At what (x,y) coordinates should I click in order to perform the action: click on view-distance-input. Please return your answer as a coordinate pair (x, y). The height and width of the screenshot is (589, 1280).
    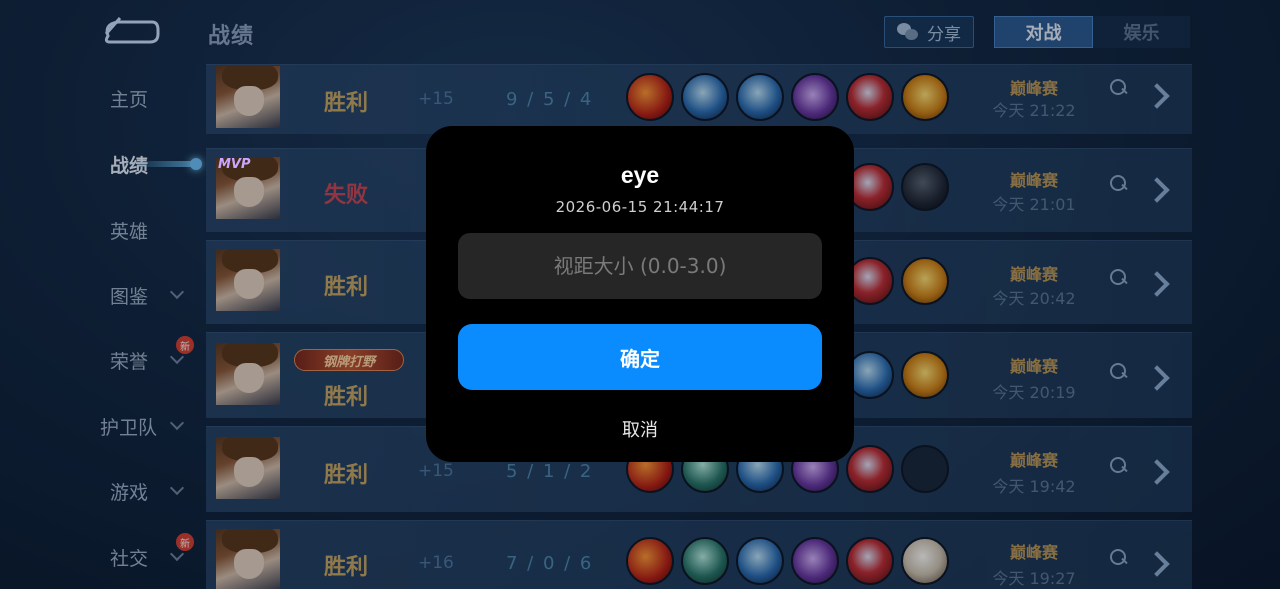
    Looking at the image, I should click on (640, 266).